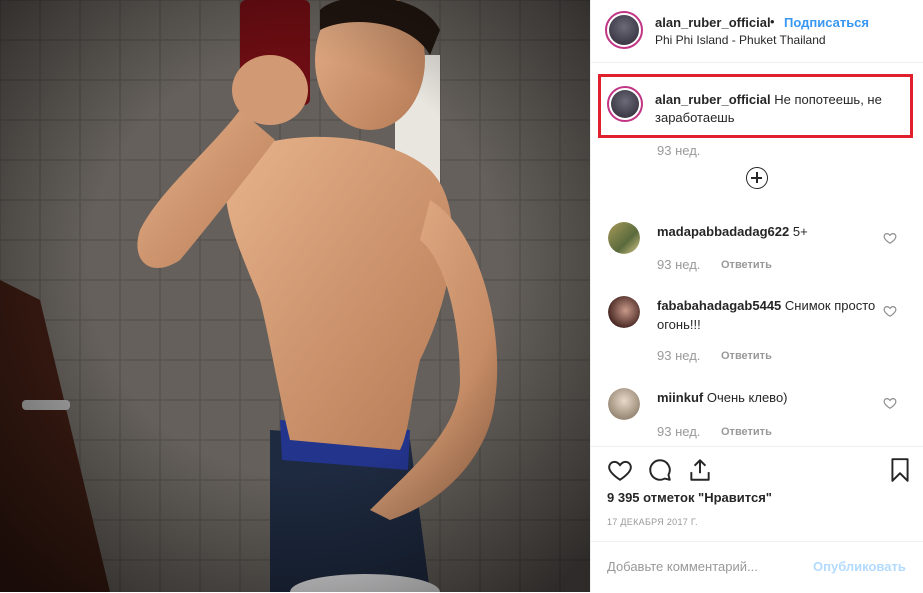 The height and width of the screenshot is (593, 923). I want to click on post-date: 17 ДЕКАБРЯ 2017 Г., so click(652, 522).